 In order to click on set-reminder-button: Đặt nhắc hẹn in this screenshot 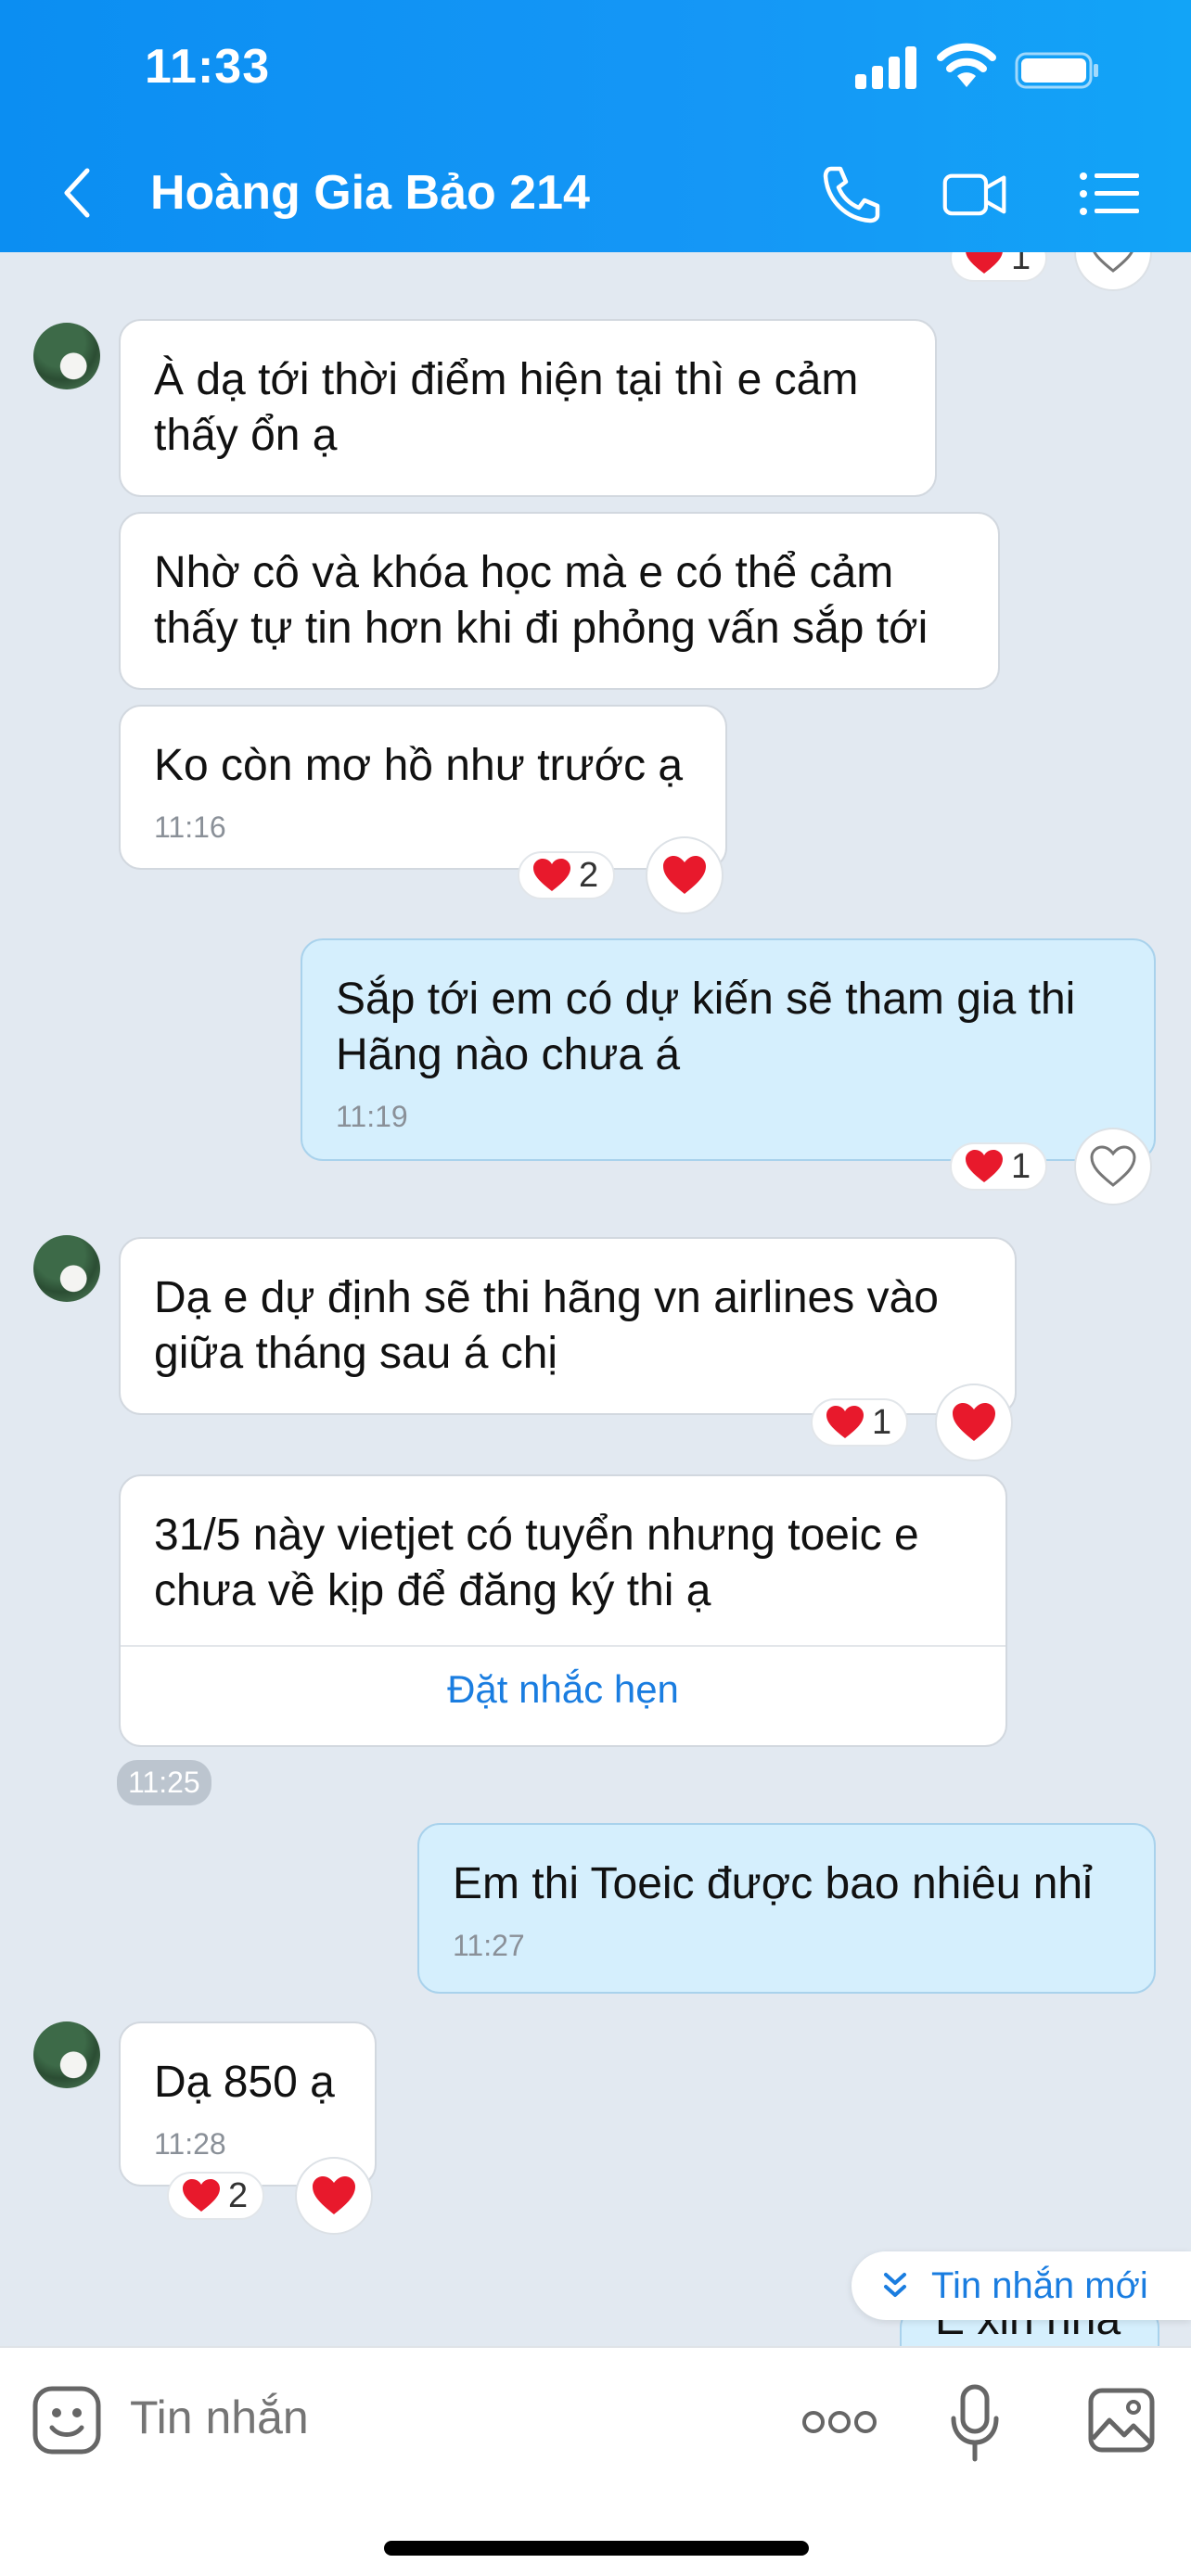, I will do `click(563, 1688)`.